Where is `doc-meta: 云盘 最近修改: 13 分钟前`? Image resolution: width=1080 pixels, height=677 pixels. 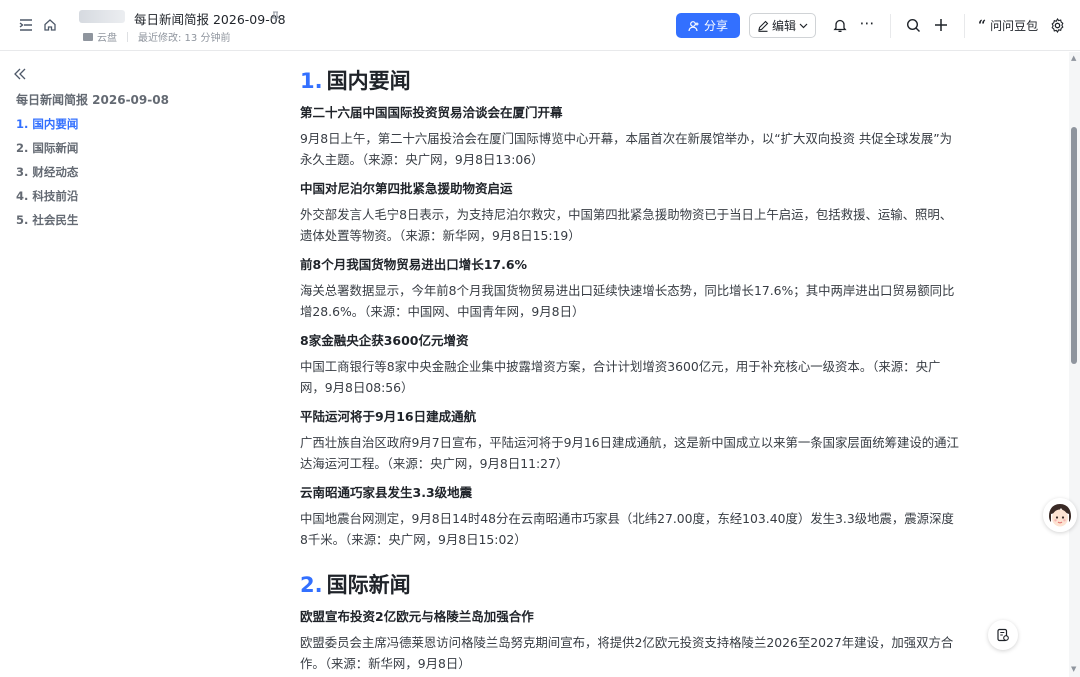 doc-meta: 云盘 最近修改: 13 分钟前 is located at coordinates (156, 36).